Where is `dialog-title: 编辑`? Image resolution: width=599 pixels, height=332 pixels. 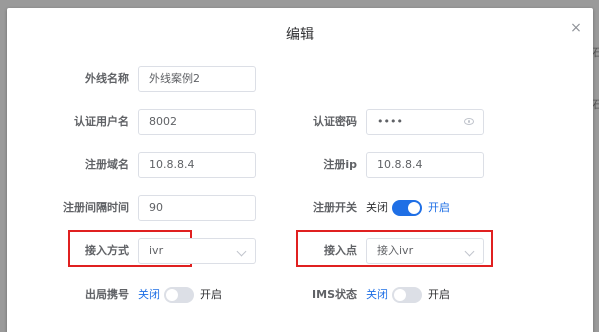 dialog-title: 编辑 is located at coordinates (300, 35).